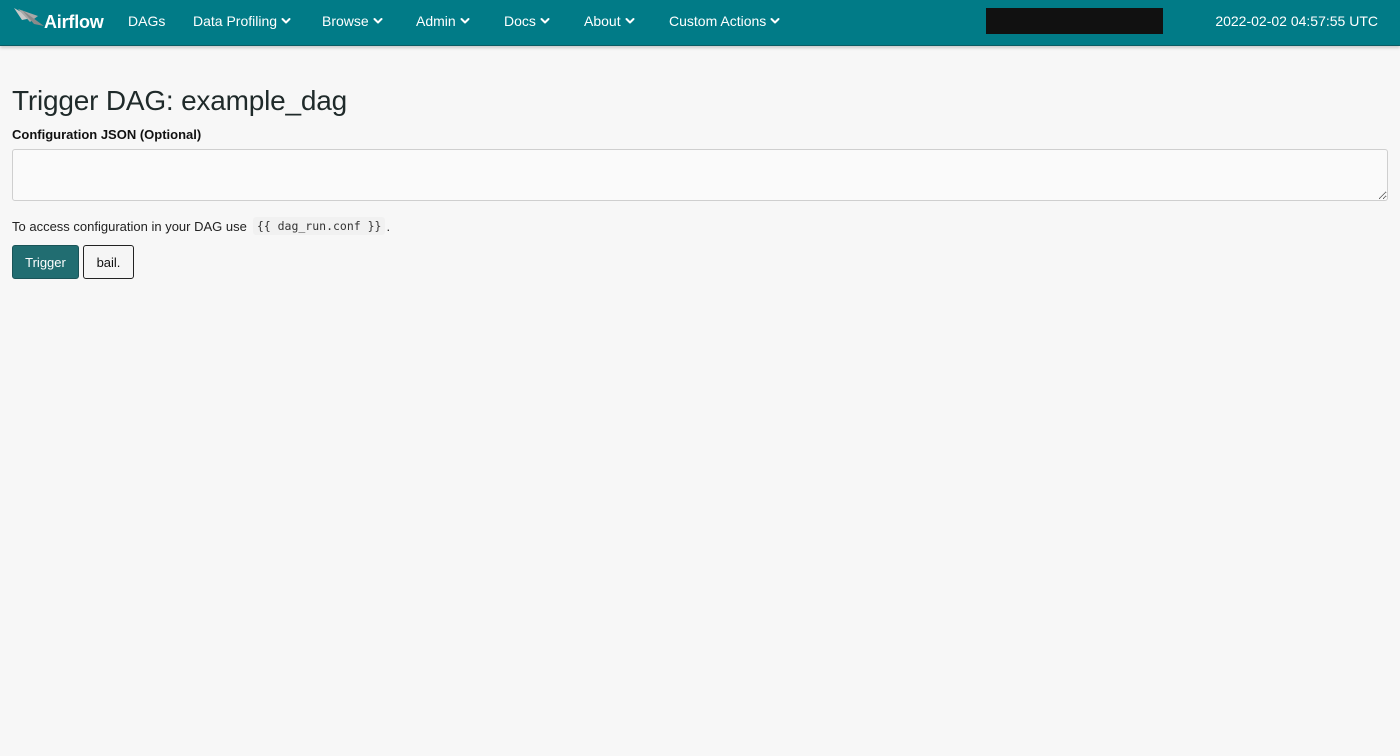  What do you see at coordinates (700, 262) in the screenshot?
I see `form-actions: Trigger bail.` at bounding box center [700, 262].